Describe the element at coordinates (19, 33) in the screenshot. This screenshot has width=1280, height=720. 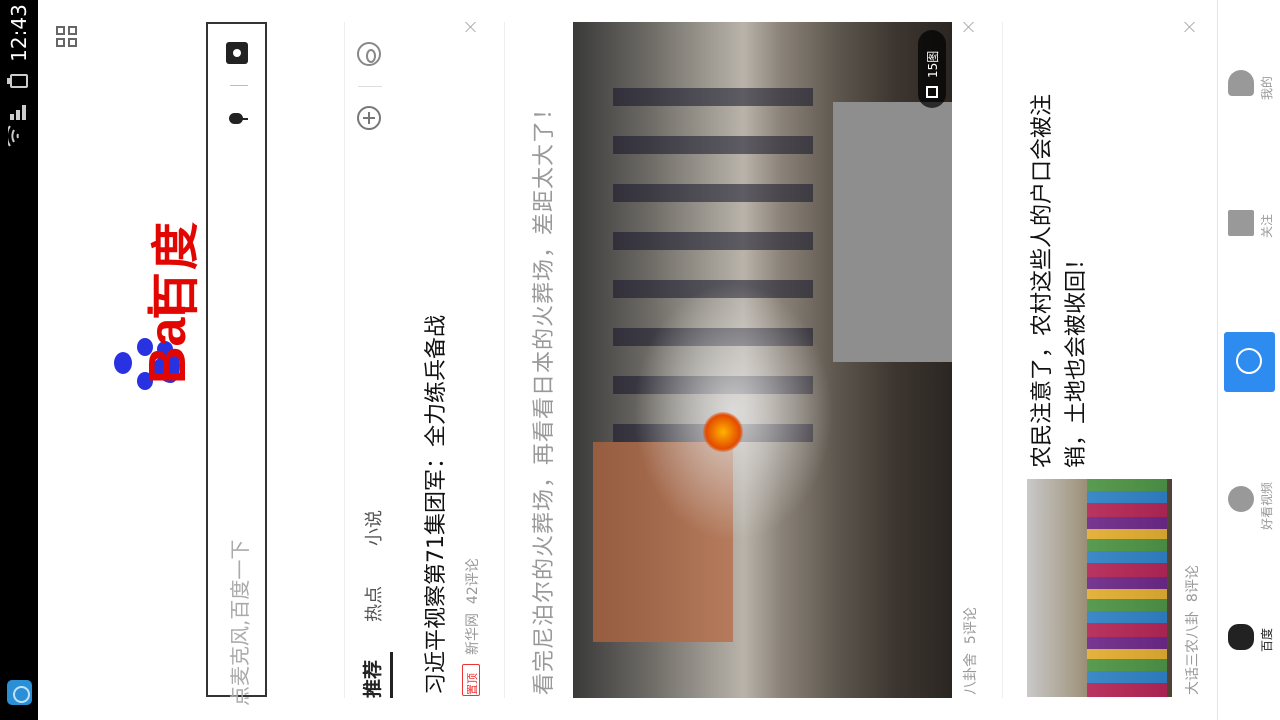
I see `status-time: 12:43` at that location.